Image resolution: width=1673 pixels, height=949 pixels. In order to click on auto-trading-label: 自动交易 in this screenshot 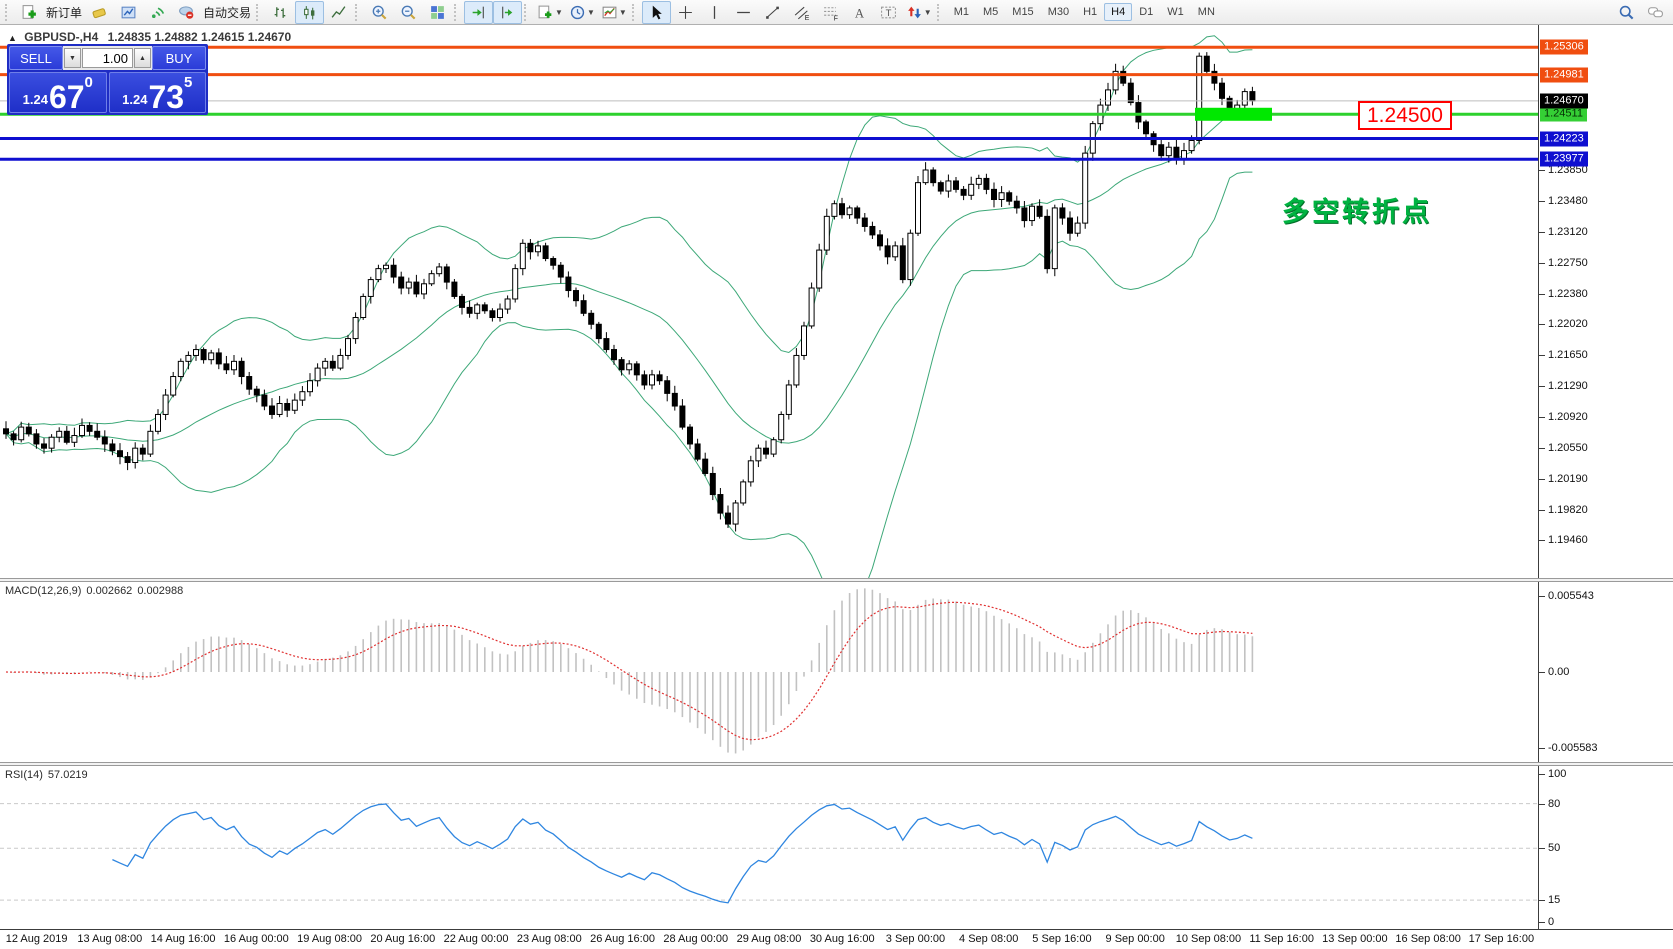, I will do `click(227, 12)`.